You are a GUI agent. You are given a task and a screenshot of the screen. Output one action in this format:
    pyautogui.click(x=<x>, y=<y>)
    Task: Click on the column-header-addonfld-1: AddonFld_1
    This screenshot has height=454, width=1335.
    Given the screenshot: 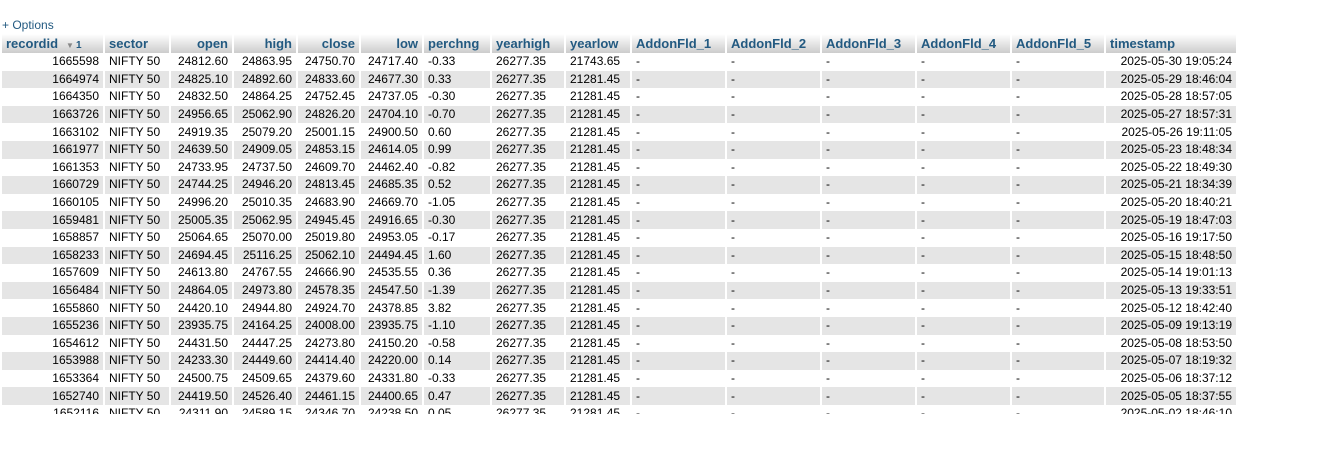 What is the action you would take?
    pyautogui.click(x=679, y=43)
    